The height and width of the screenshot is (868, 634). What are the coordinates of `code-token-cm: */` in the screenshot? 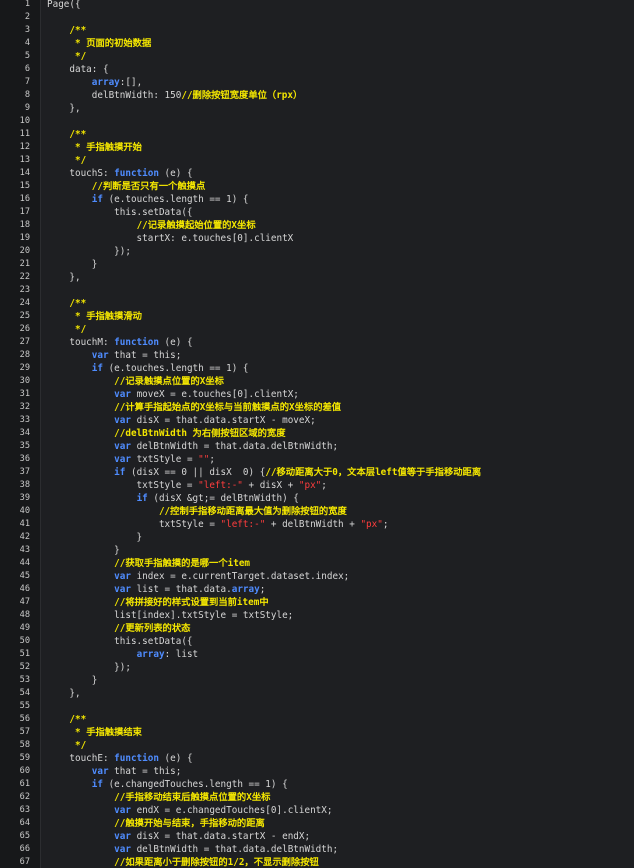 It's located at (81, 56).